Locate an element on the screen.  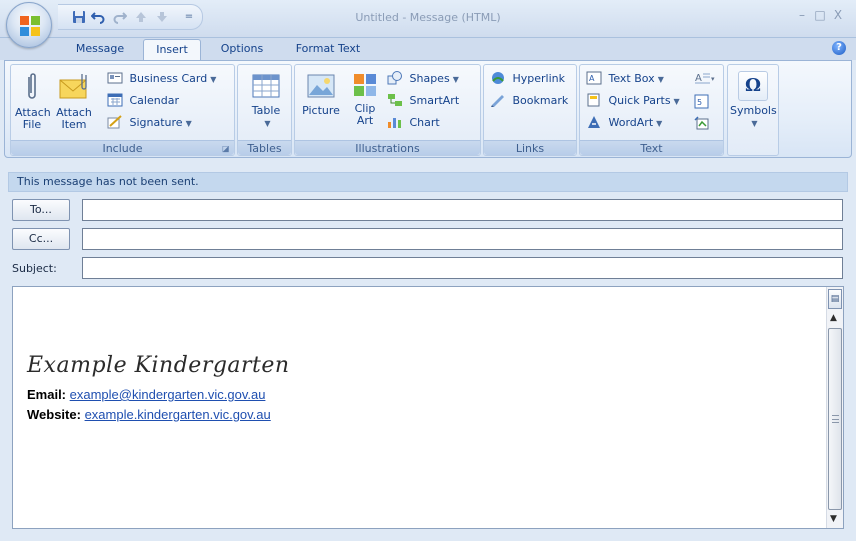
scroll-grip-icon is located at coordinates (835, 419).